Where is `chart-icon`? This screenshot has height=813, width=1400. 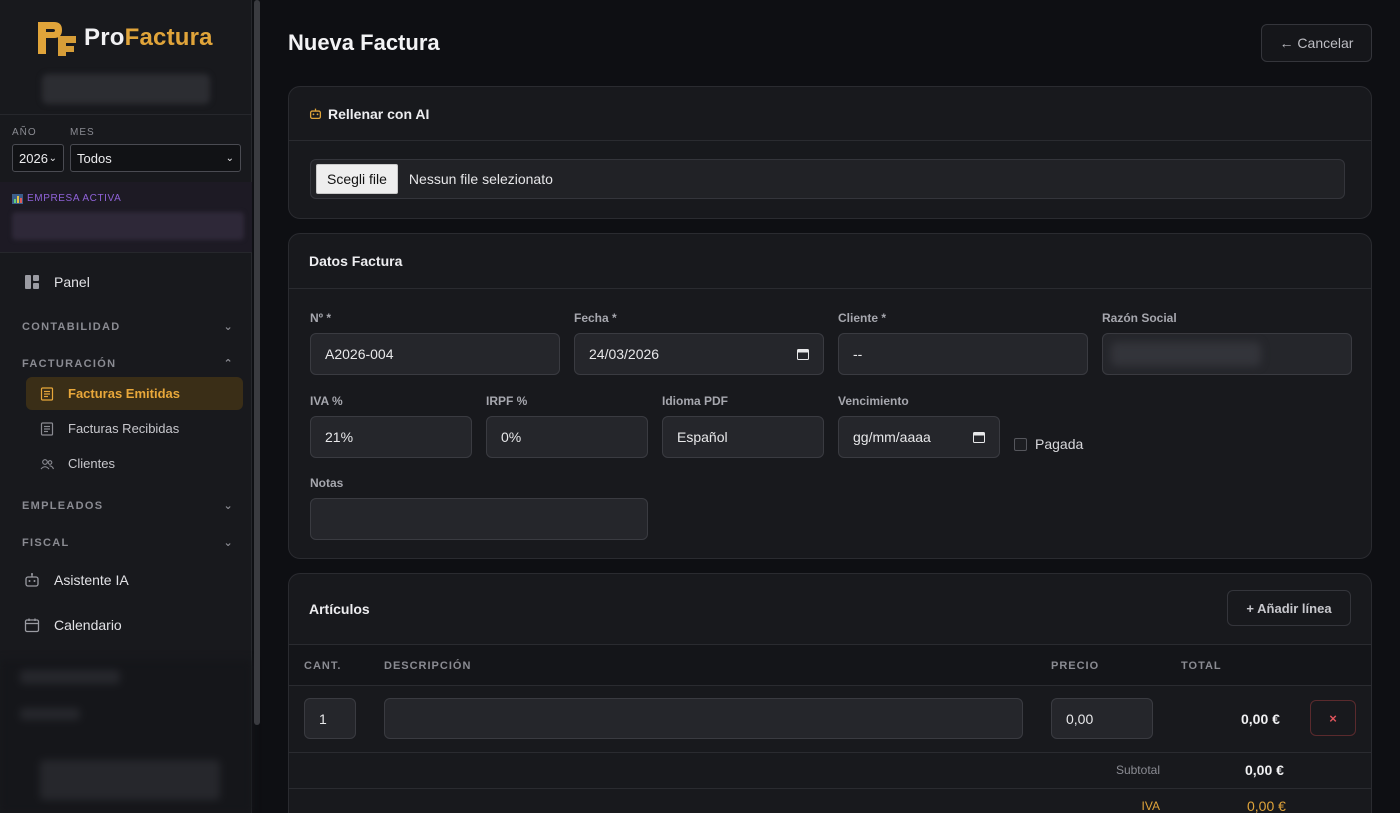 chart-icon is located at coordinates (17, 198).